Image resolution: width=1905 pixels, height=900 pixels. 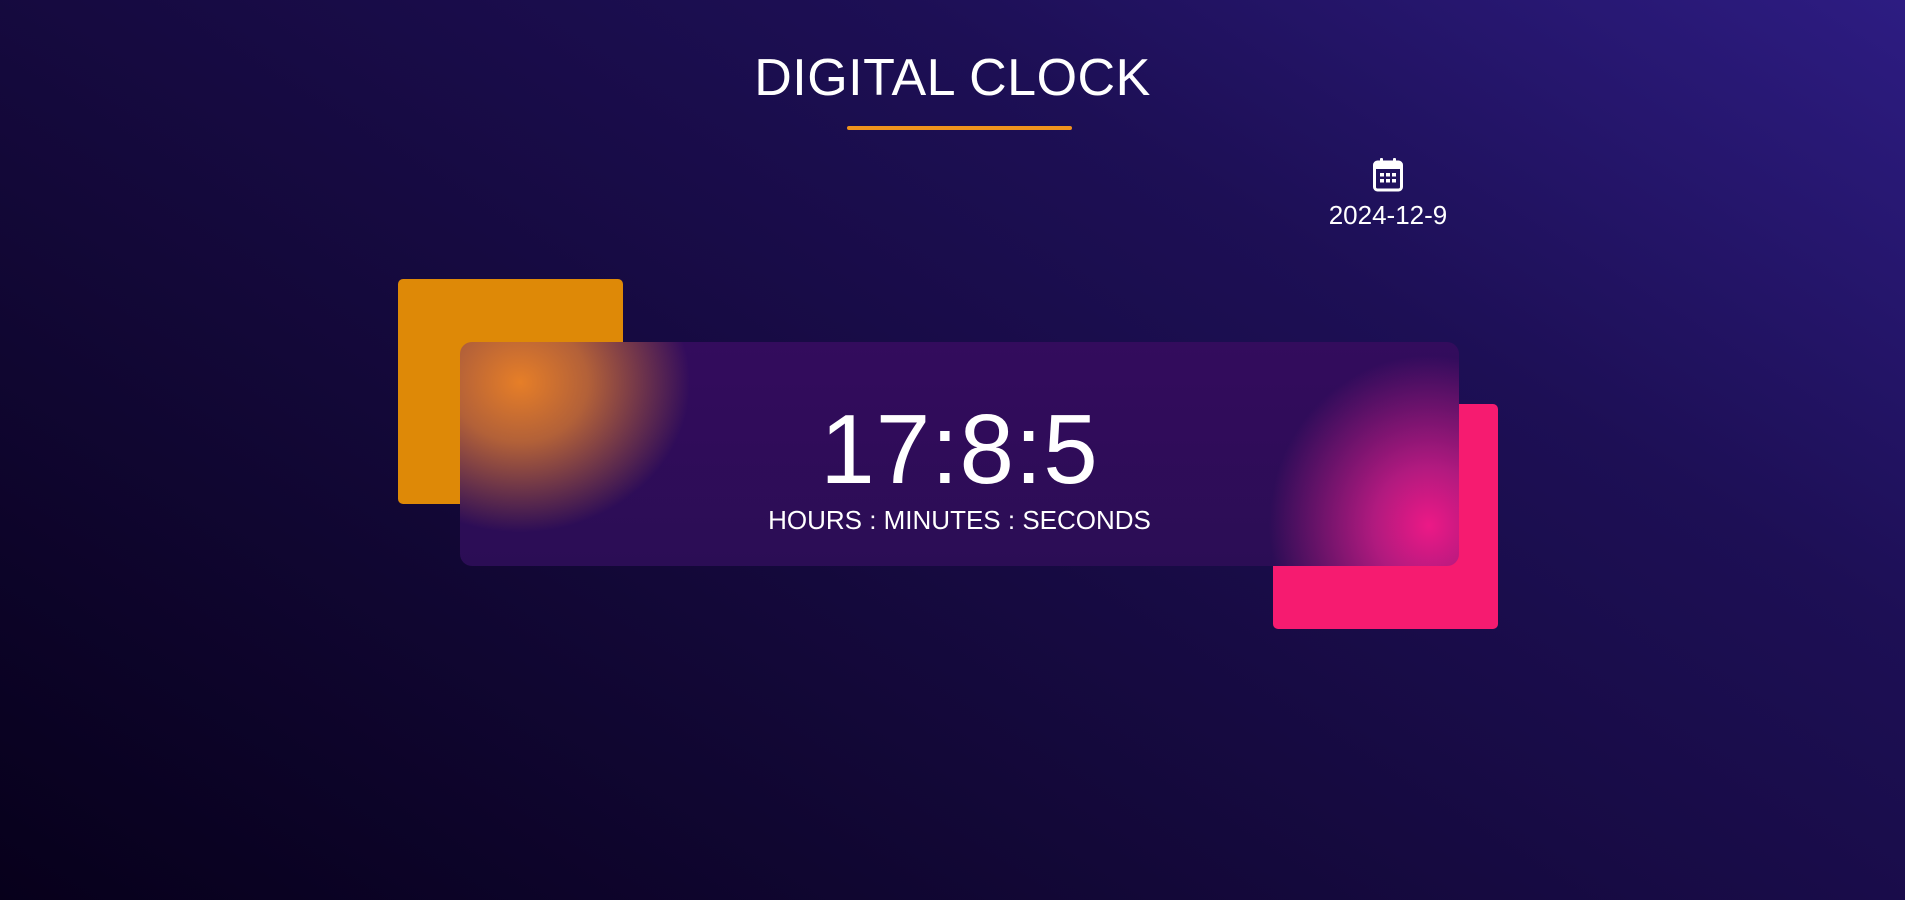 I want to click on date-widget: 2024-12-9, so click(x=1388, y=194).